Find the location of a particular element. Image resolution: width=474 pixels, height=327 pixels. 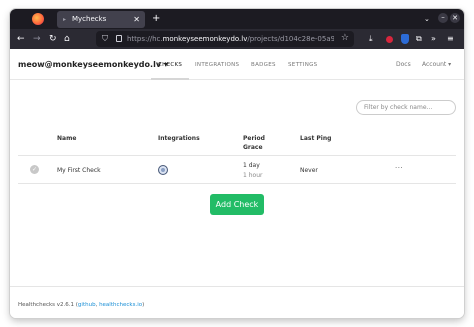

nav-checks: CHECKS is located at coordinates (170, 65).